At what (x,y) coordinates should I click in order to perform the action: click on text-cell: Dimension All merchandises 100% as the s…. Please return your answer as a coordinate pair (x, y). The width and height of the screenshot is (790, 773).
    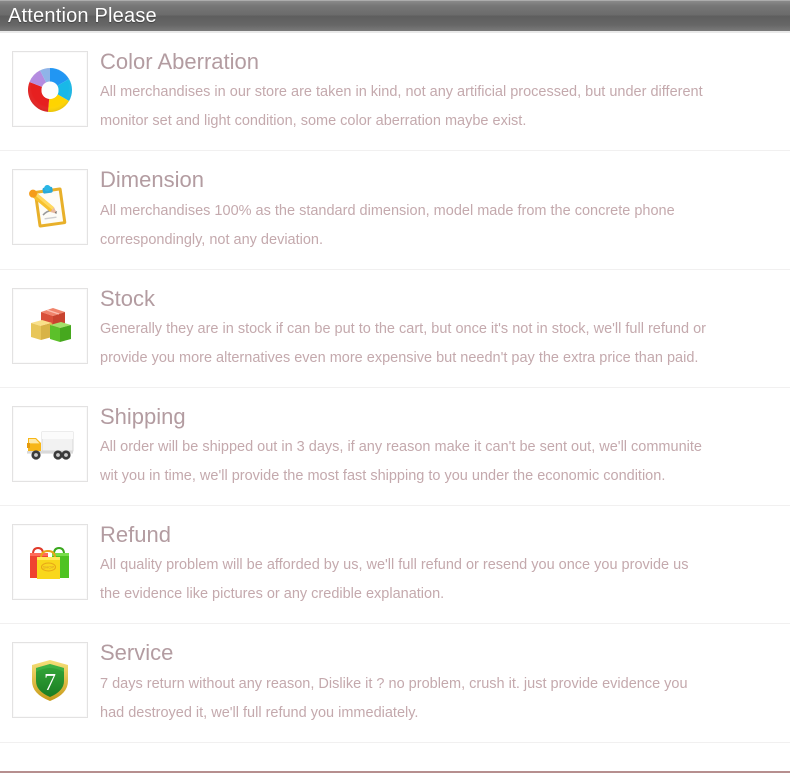
    Looking at the image, I should click on (445, 210).